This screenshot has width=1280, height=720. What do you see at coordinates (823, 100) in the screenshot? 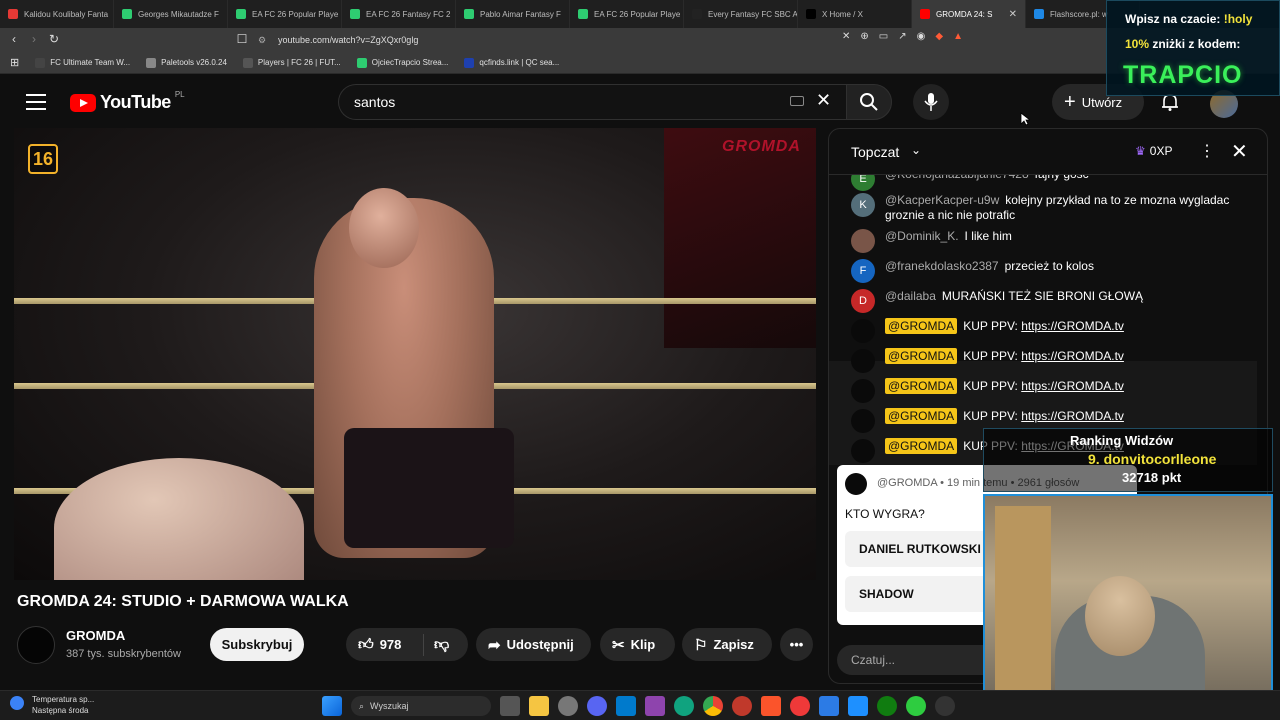
I see `clear-search-icon: ✕` at bounding box center [823, 100].